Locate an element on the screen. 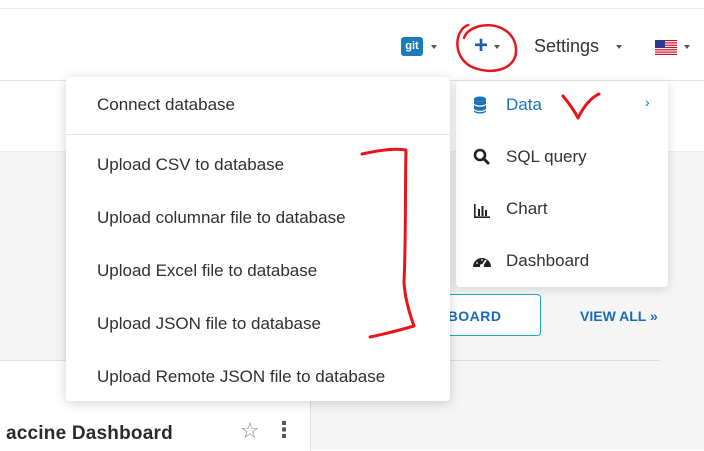  more-options-icon: ⋮ is located at coordinates (284, 430).